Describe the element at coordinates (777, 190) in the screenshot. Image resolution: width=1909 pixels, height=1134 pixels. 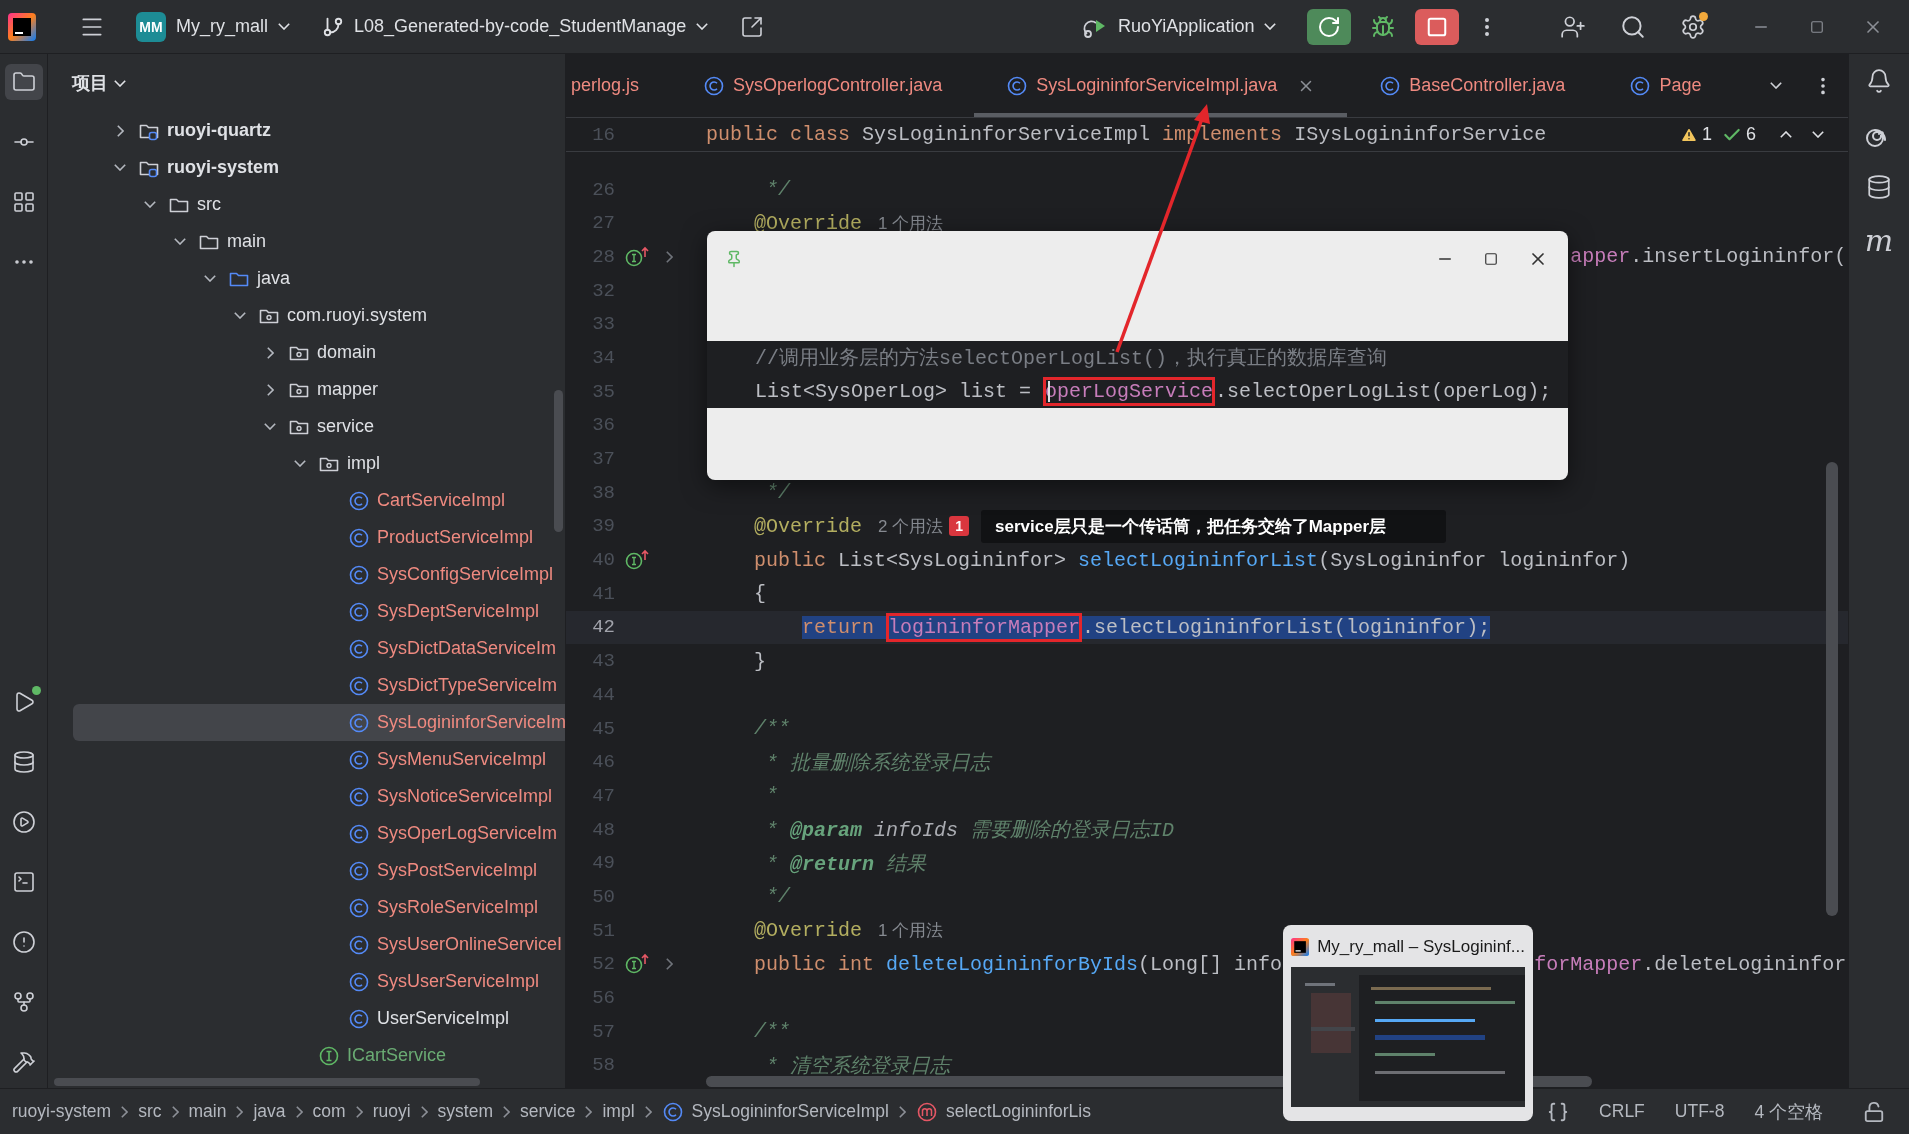
I see `code-line: */` at that location.